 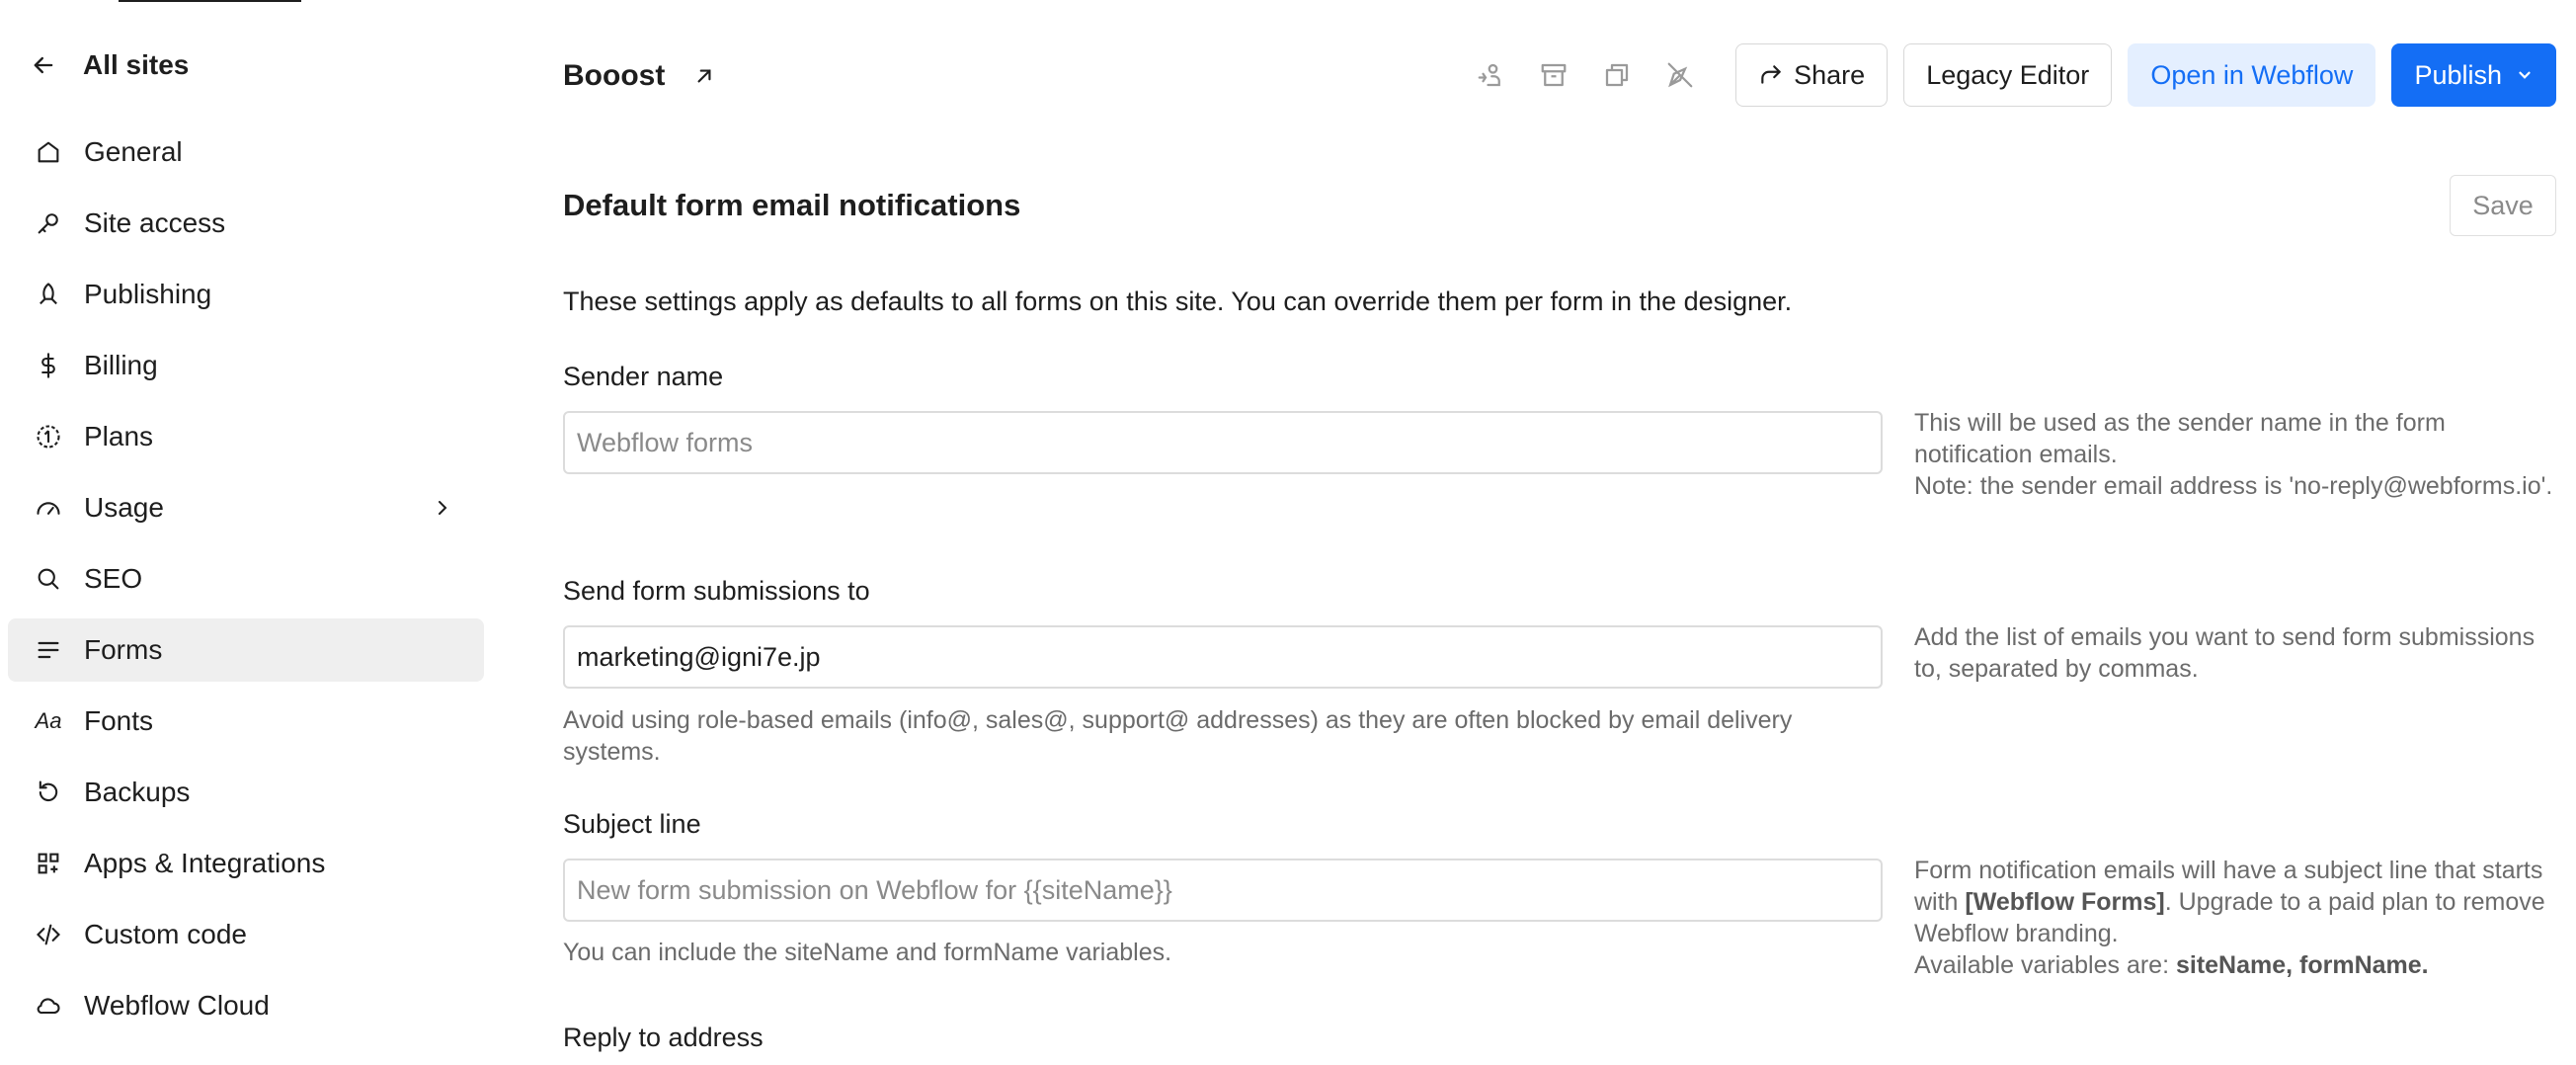 I want to click on open-in-webflow-button: Open in Webflow, so click(x=2252, y=75).